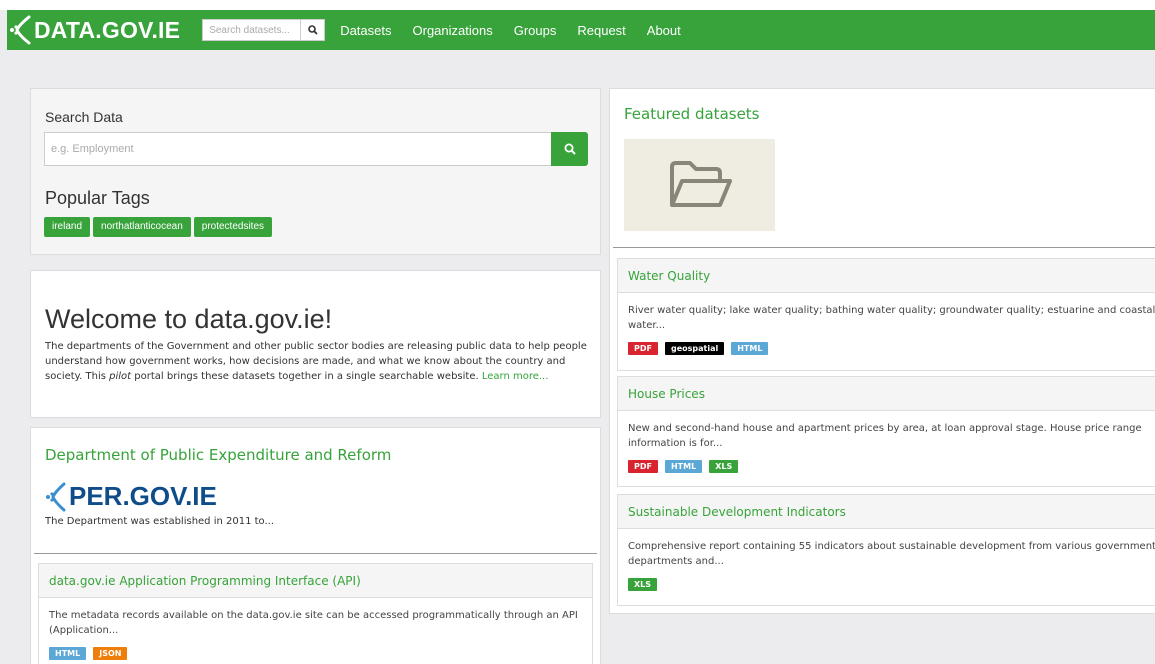  Describe the element at coordinates (233, 227) in the screenshot. I see `tag-protectedsites: protectedsites` at that location.